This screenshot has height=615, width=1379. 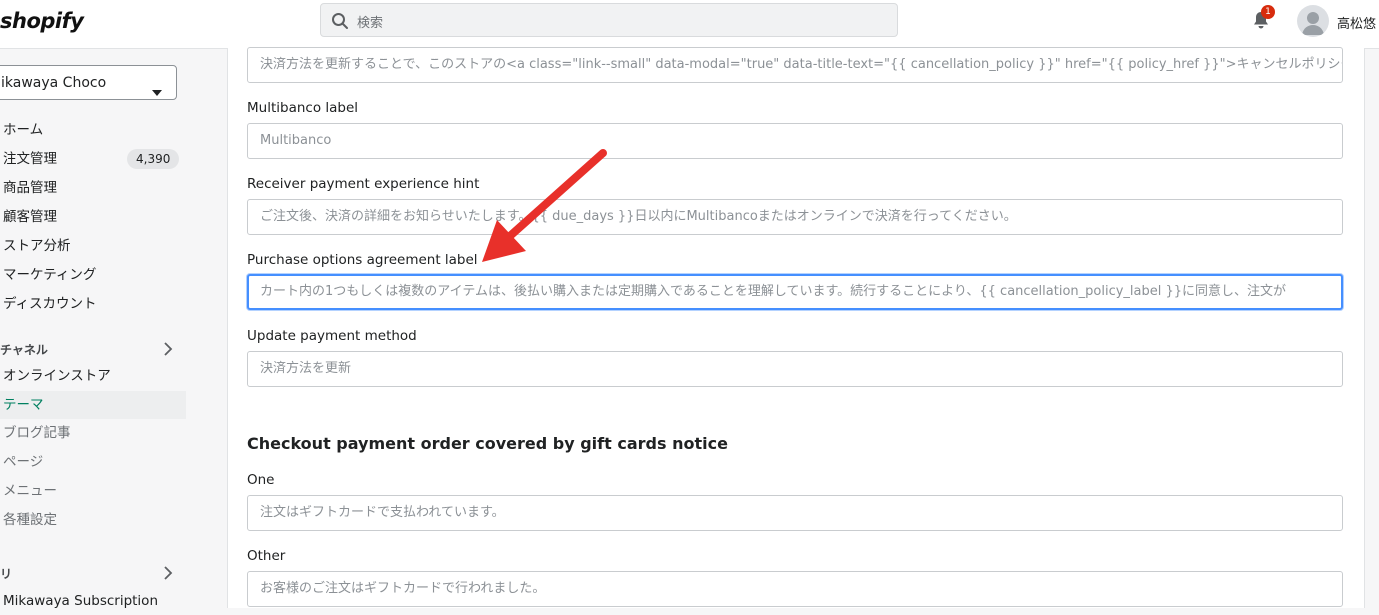 I want to click on gift-card-one-input: 注文はギフトカードで支払われています。, so click(x=795, y=513).